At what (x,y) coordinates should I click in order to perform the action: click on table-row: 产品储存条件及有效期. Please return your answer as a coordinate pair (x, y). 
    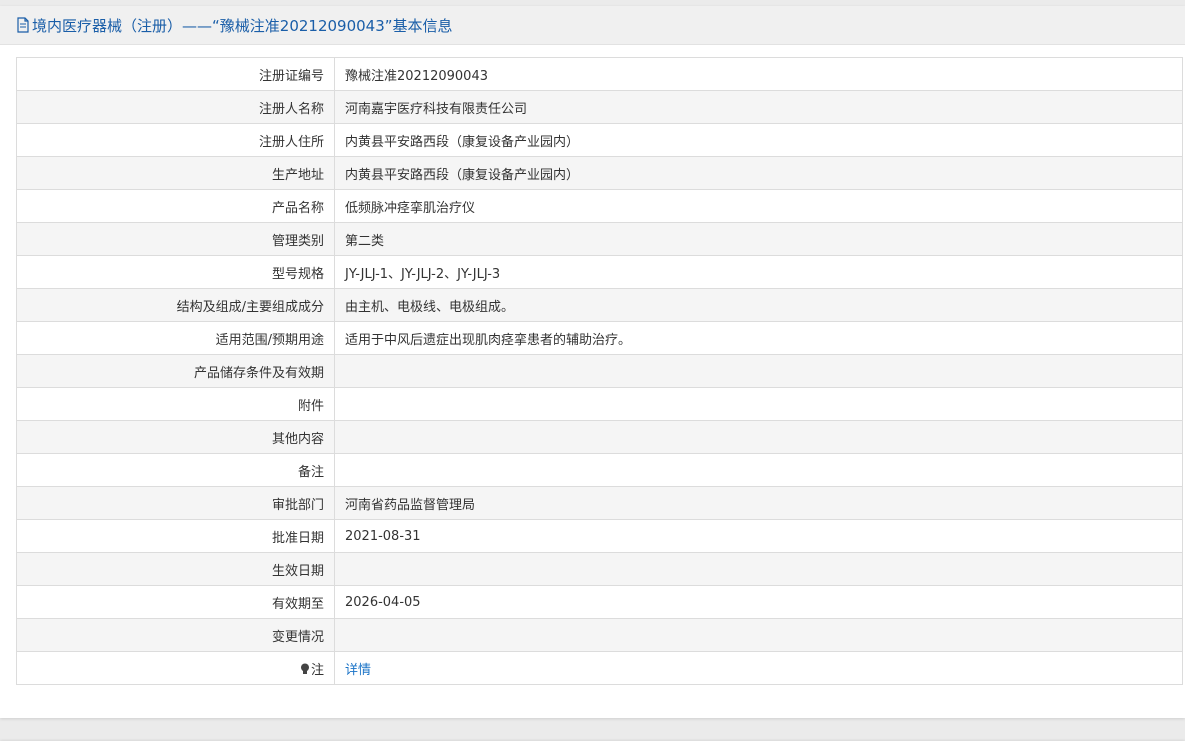
    Looking at the image, I should click on (599, 371).